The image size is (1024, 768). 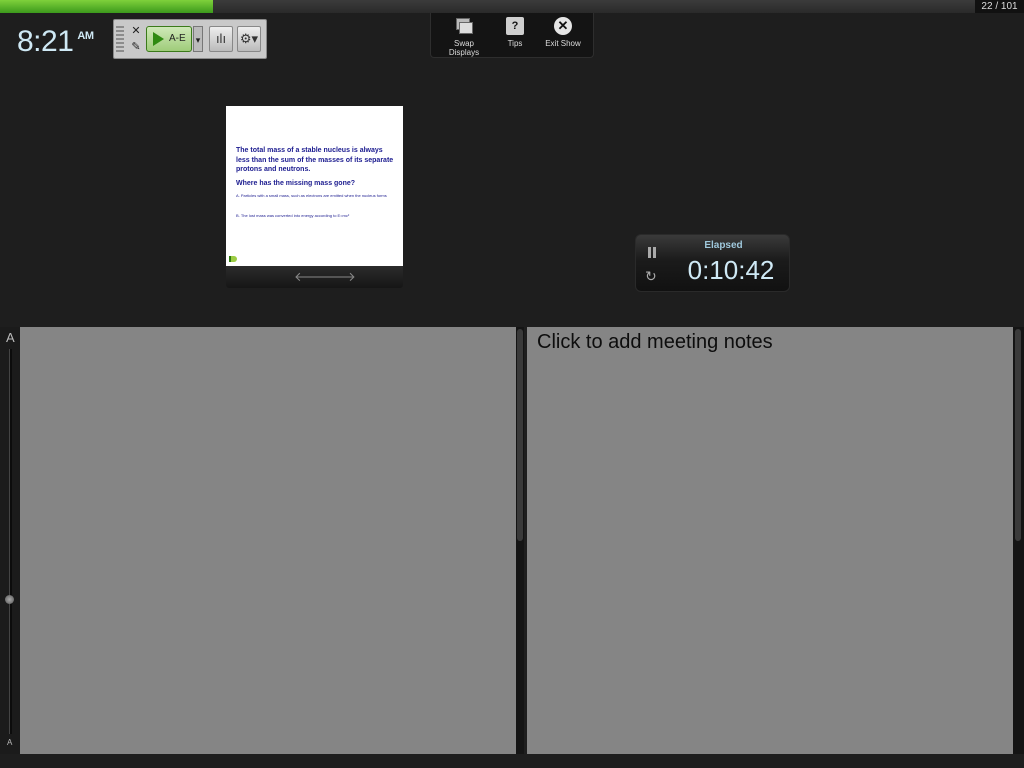 I want to click on clock: 8:21 AM, so click(x=55, y=42).